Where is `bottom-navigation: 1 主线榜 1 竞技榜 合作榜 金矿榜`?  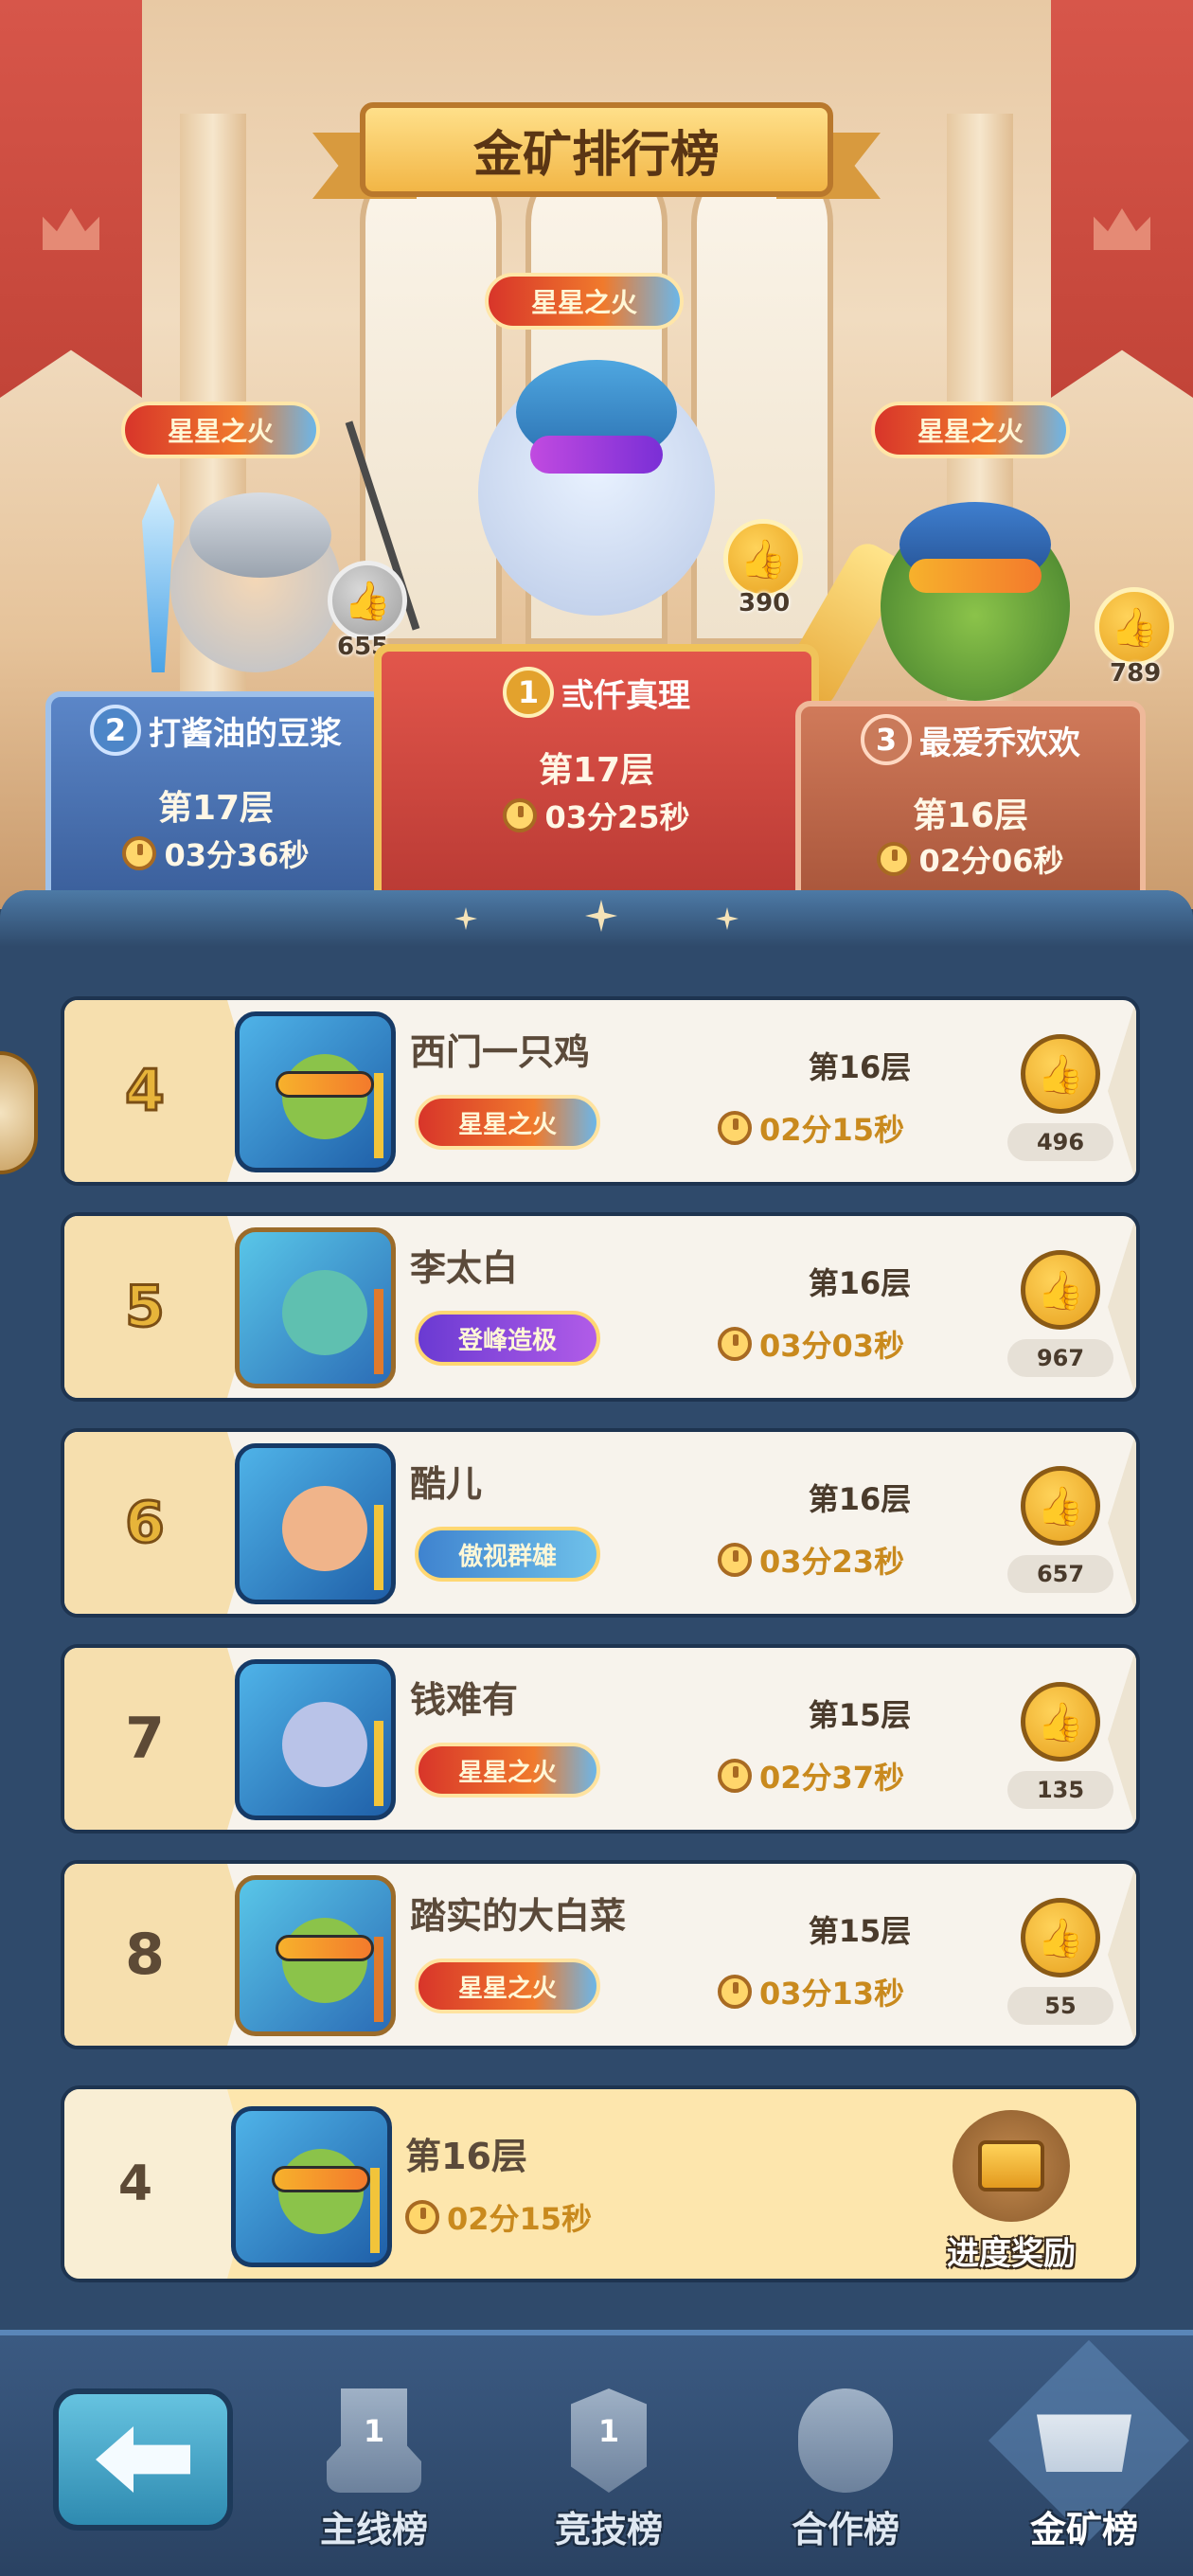
bottom-navigation: 1 主线榜 1 竞技榜 合作榜 金矿榜 is located at coordinates (596, 2453).